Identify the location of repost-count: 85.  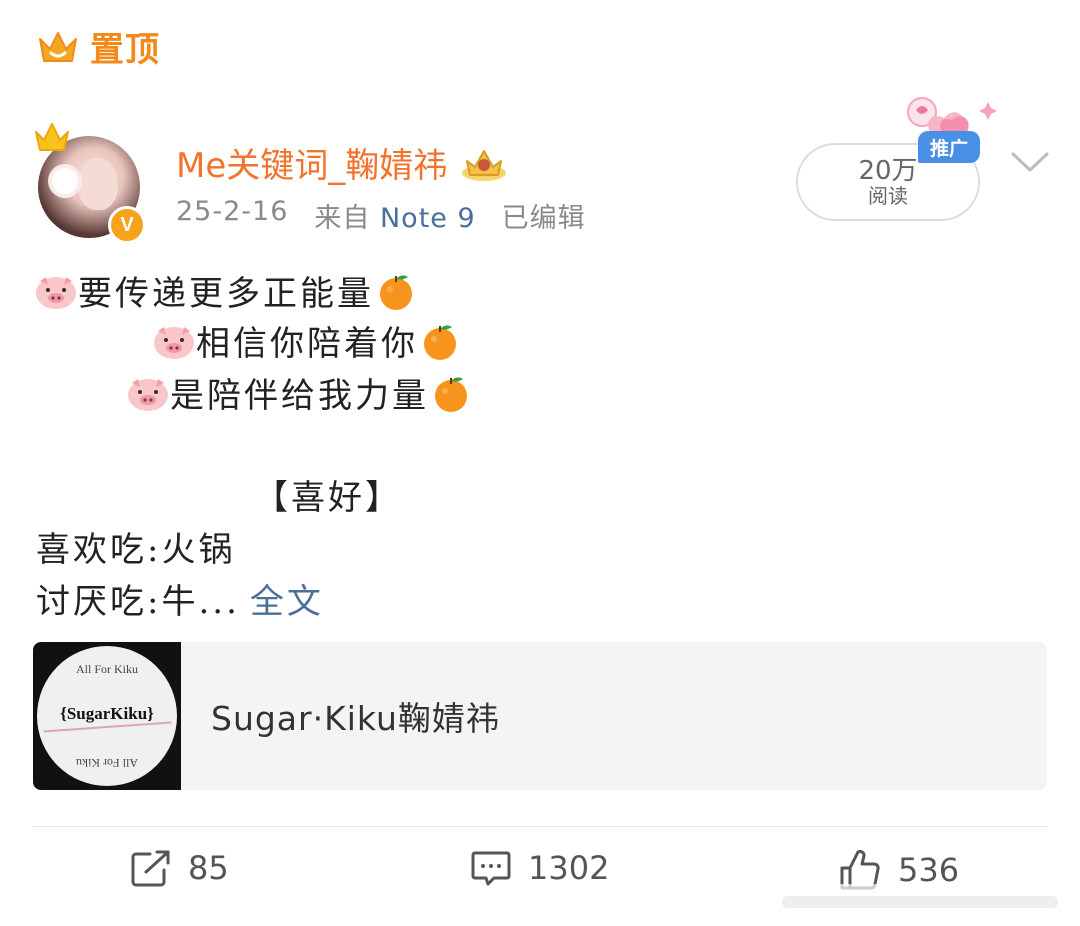
(208, 868).